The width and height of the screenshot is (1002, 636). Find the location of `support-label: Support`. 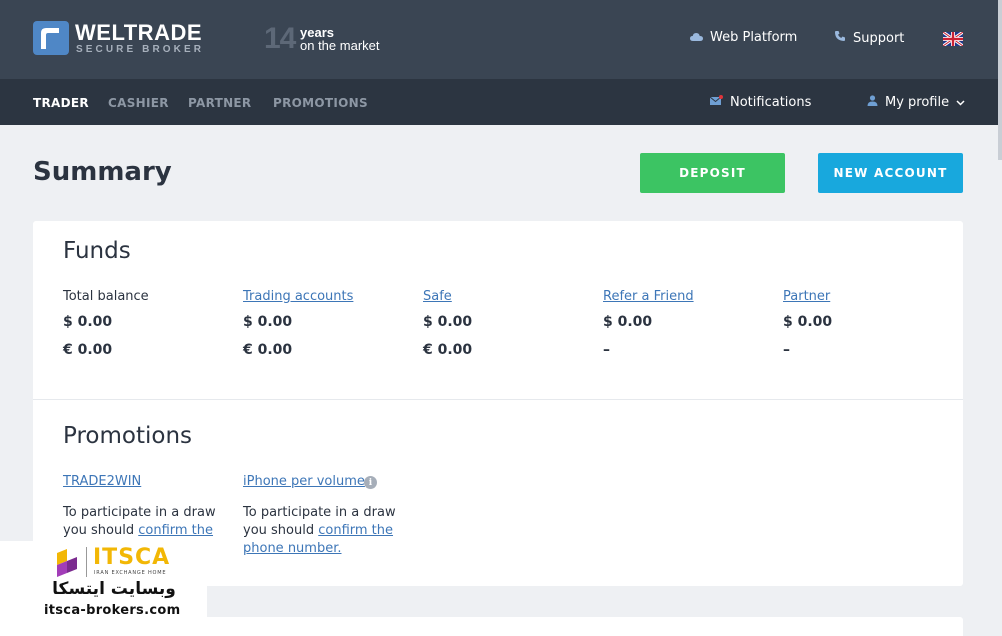

support-label: Support is located at coordinates (879, 38).